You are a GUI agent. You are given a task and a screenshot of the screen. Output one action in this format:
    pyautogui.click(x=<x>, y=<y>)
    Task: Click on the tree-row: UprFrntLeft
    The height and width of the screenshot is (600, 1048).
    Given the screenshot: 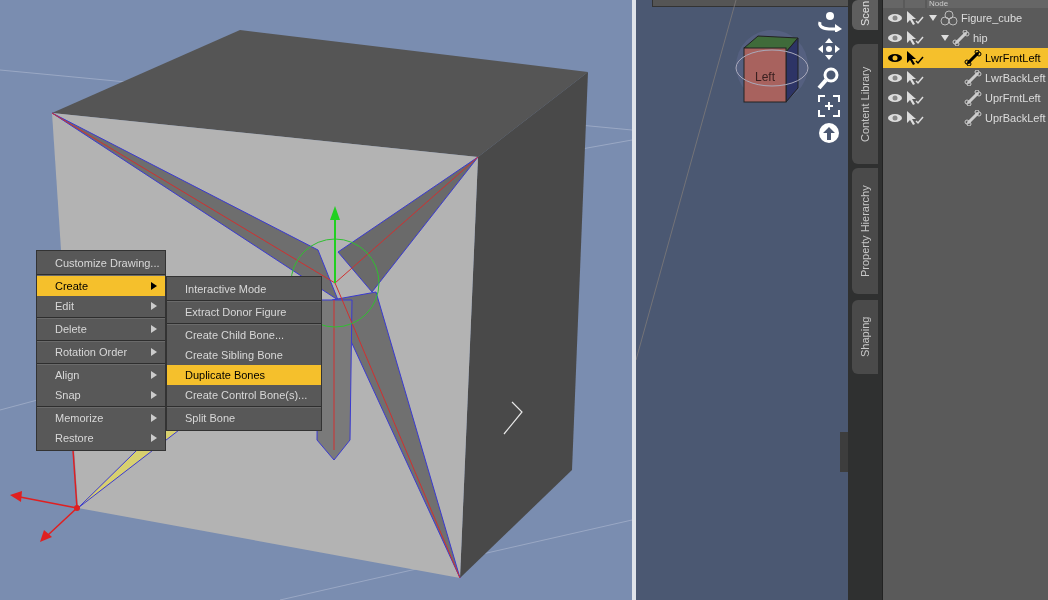 What is the action you would take?
    pyautogui.click(x=965, y=98)
    